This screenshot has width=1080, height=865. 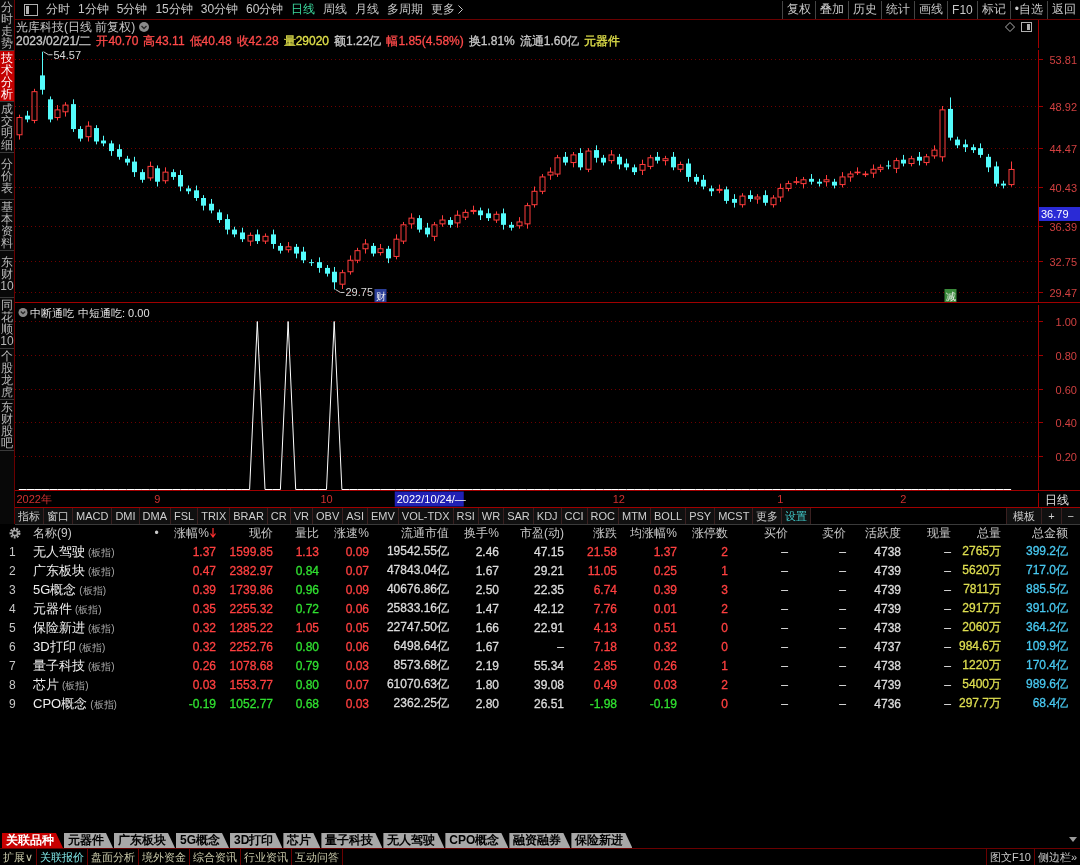 I want to click on sector-name: 3D打印, so click(x=54, y=646).